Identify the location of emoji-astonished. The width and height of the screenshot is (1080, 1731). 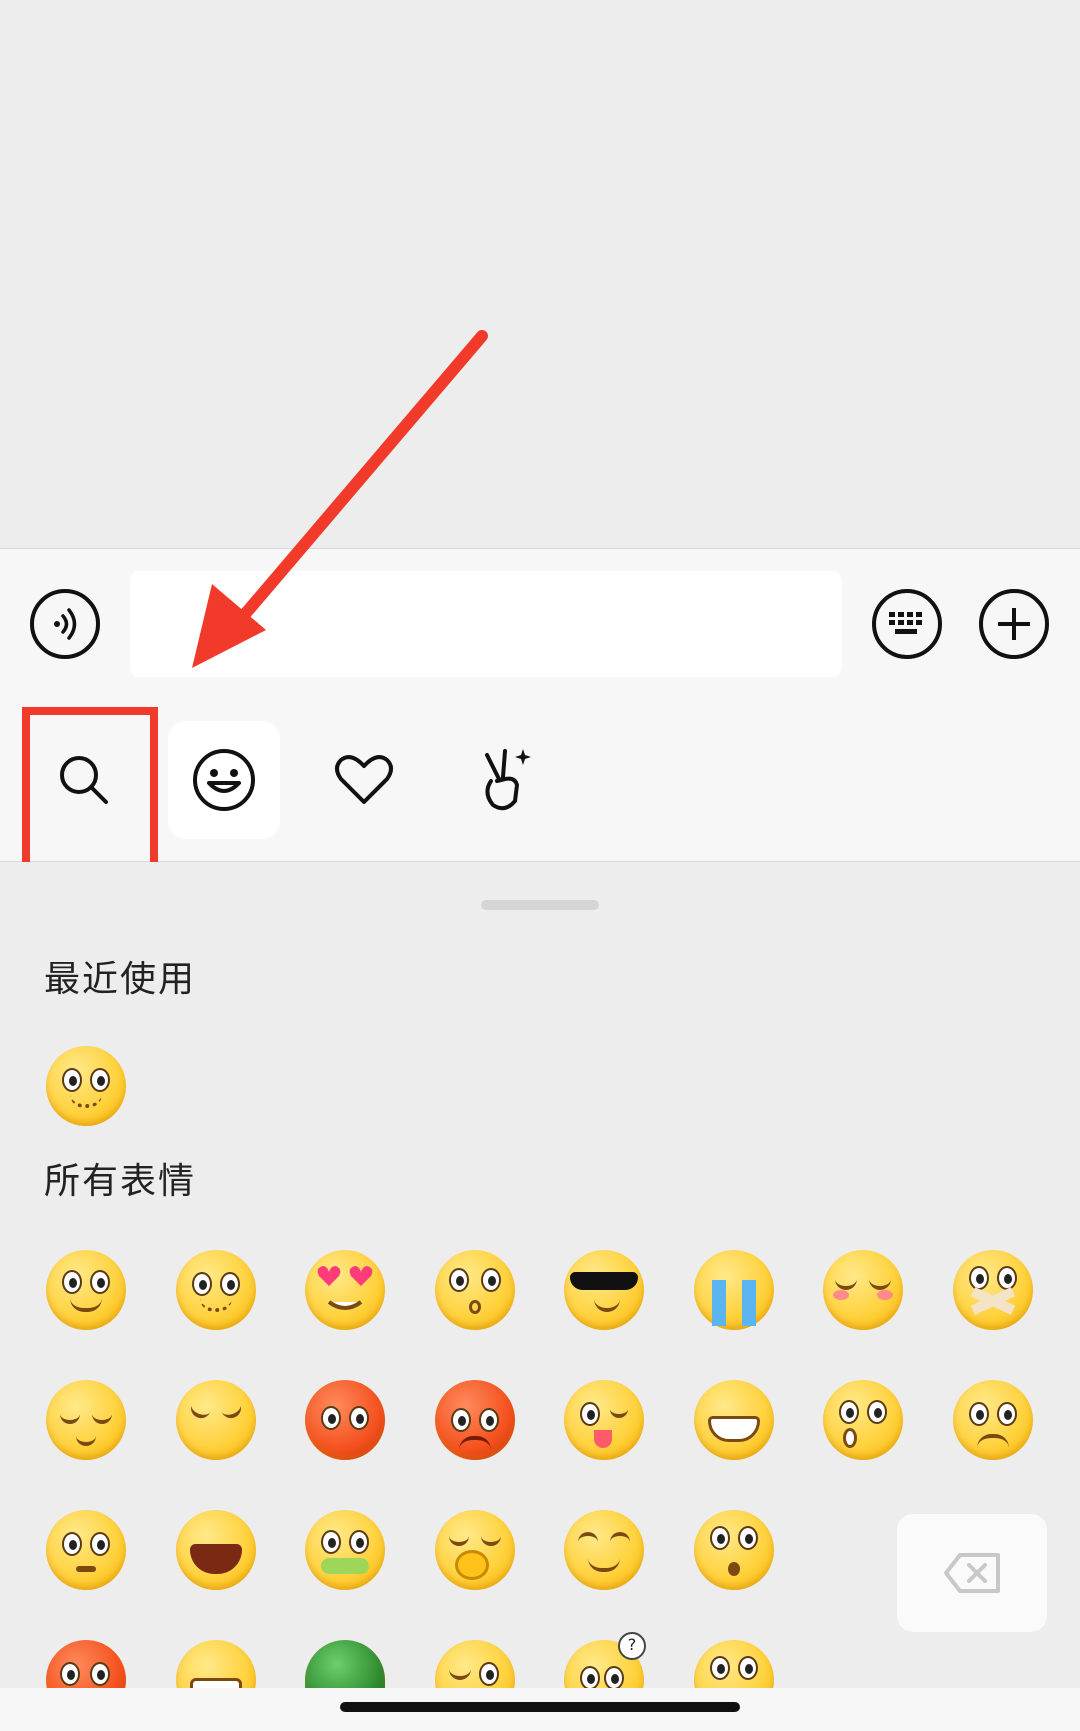
(734, 1550).